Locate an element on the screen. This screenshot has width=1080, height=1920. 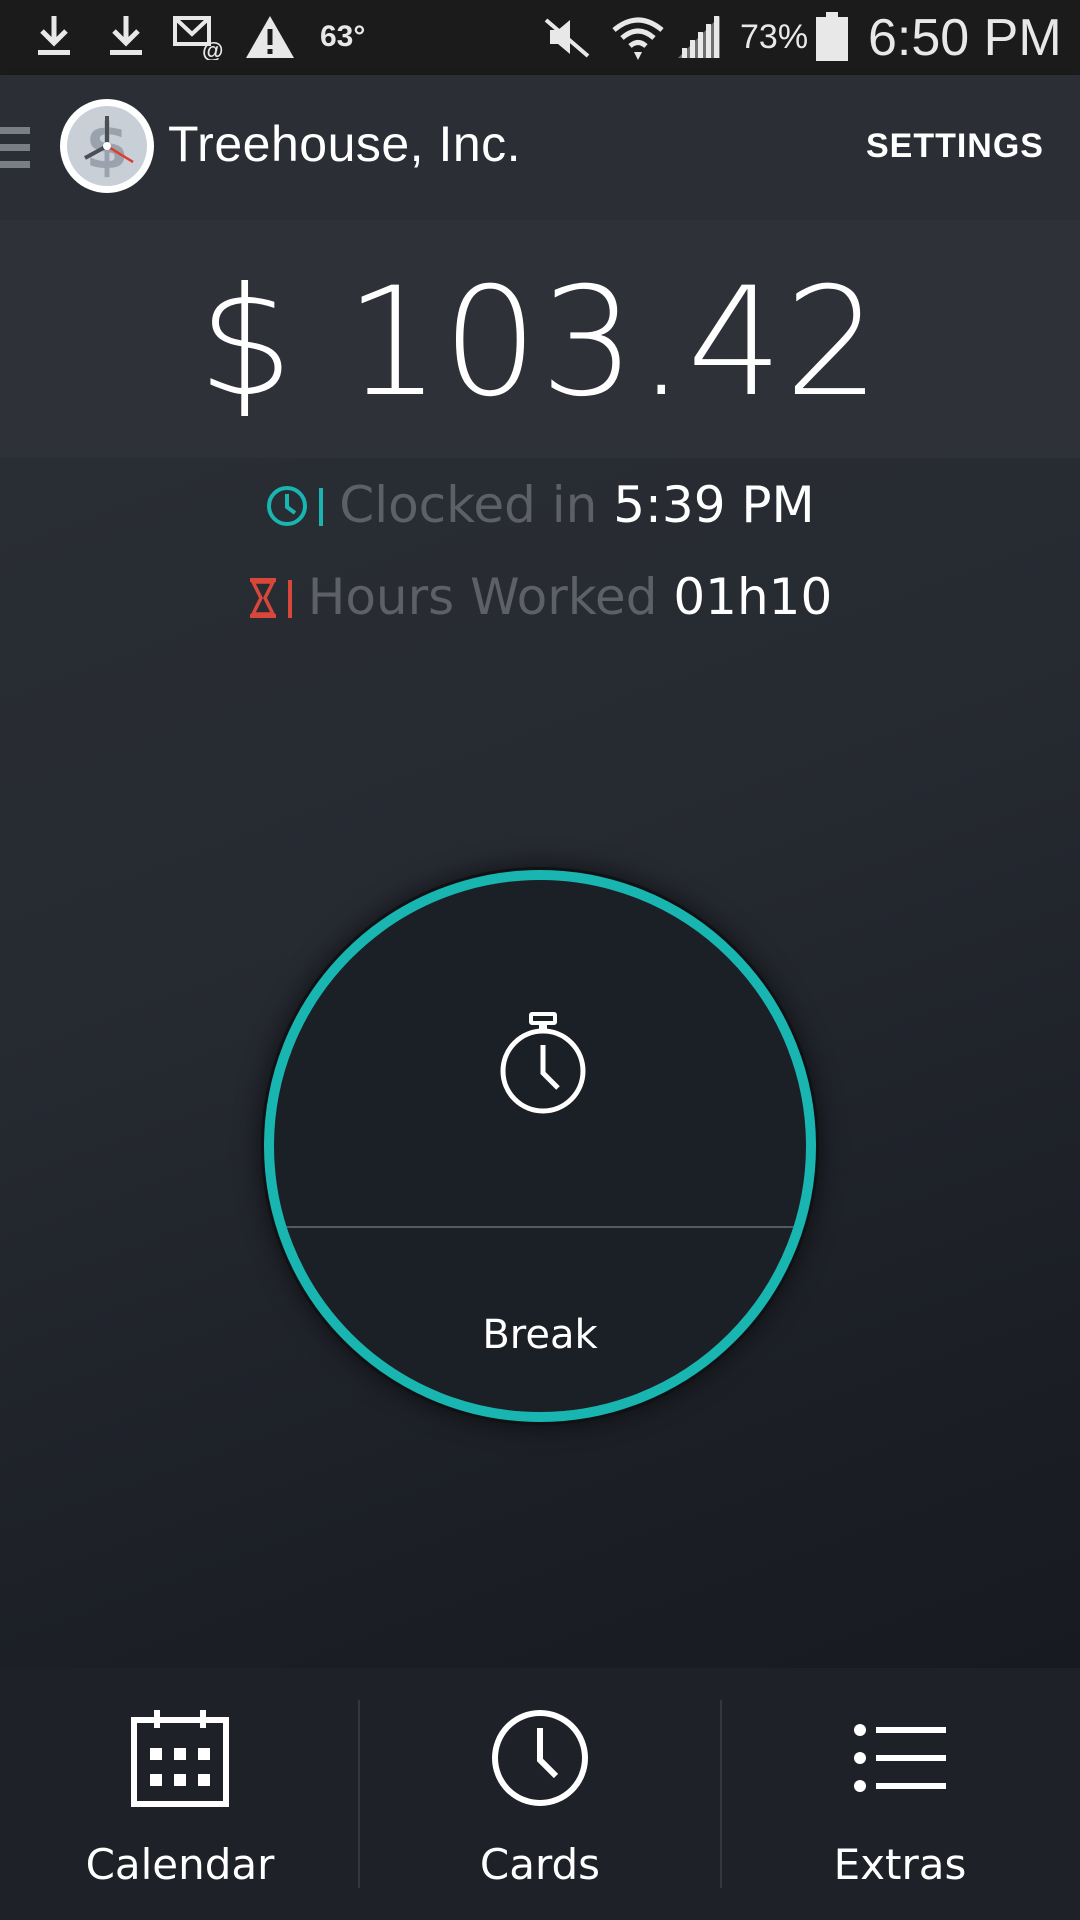
clocked-in-row: Clocked in 5:39 PM is located at coordinates (540, 508).